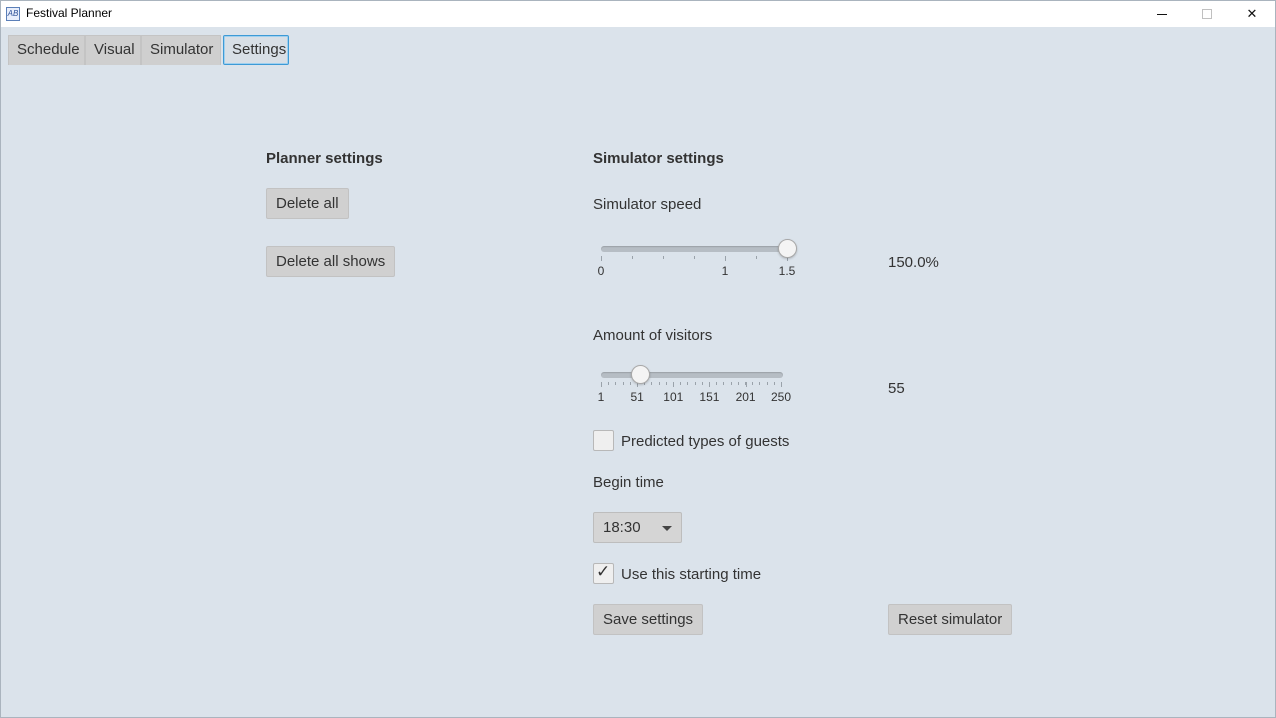 The height and width of the screenshot is (718, 1276). I want to click on maximize-icon, so click(1207, 14).